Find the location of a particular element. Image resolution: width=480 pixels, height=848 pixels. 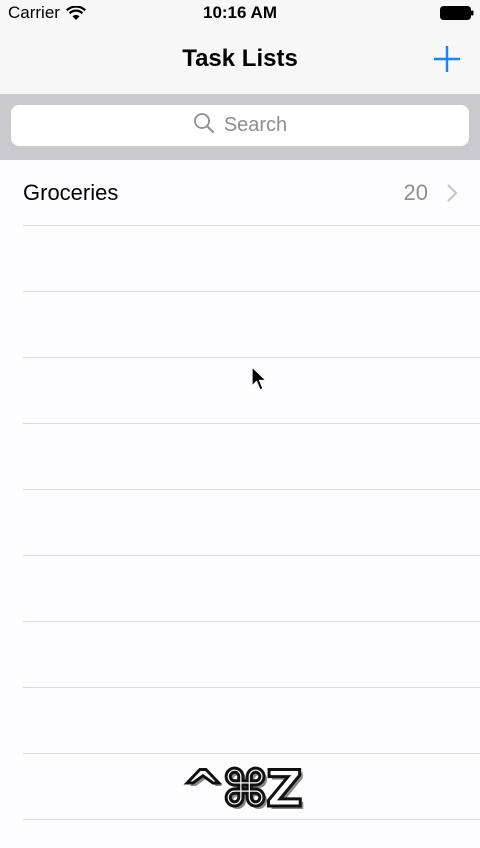

list-item-count: 20 is located at coordinates (415, 192).